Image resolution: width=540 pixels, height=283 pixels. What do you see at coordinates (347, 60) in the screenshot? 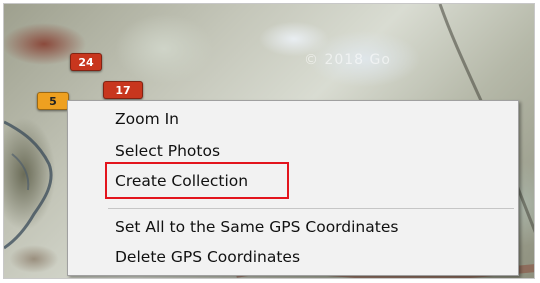
I see `map-copyright-watermark: © 2018 Go` at bounding box center [347, 60].